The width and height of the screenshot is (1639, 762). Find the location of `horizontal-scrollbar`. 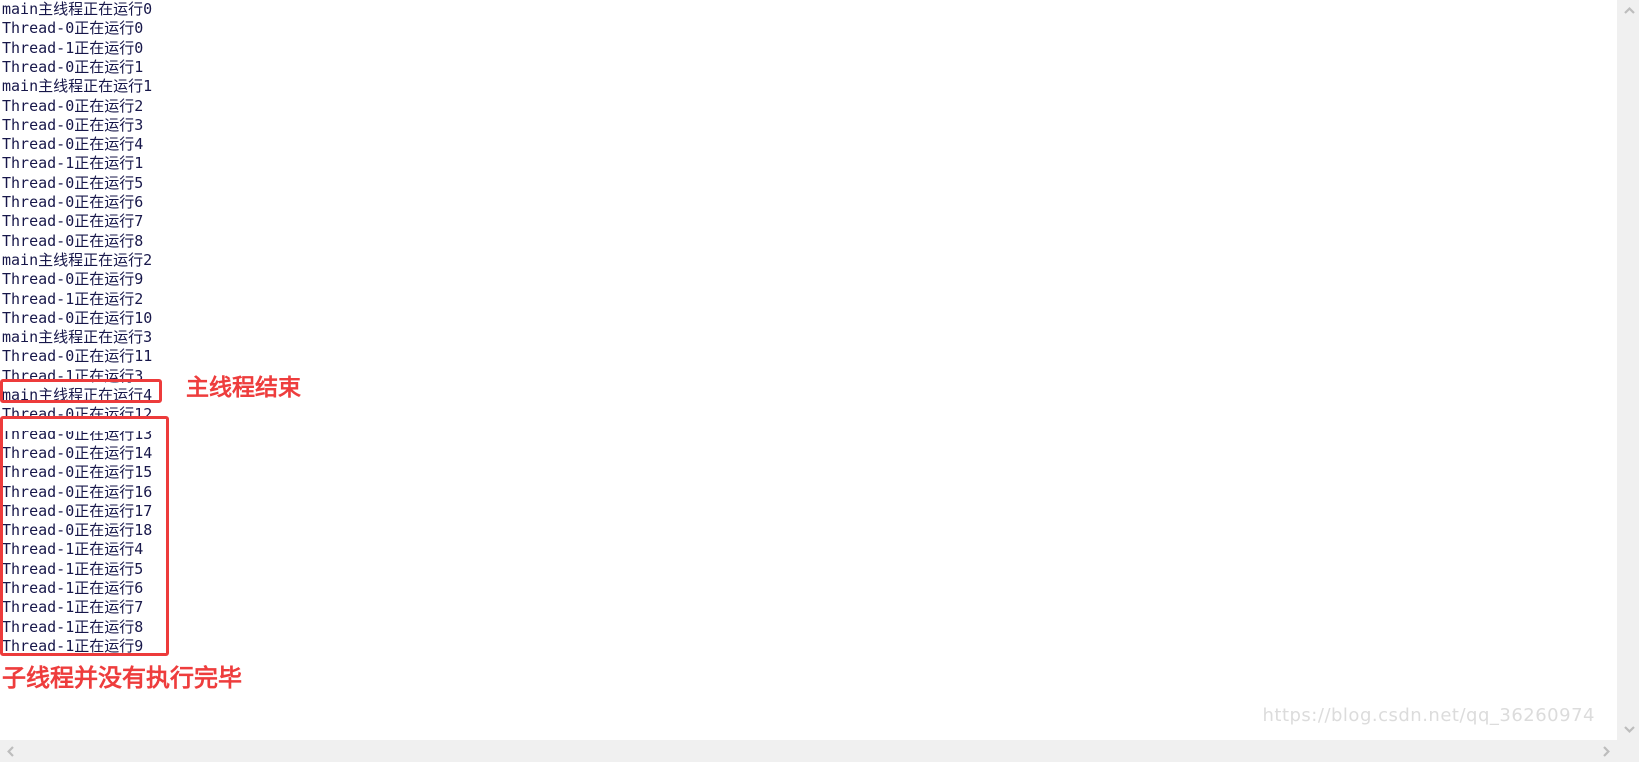

horizontal-scrollbar is located at coordinates (808, 751).